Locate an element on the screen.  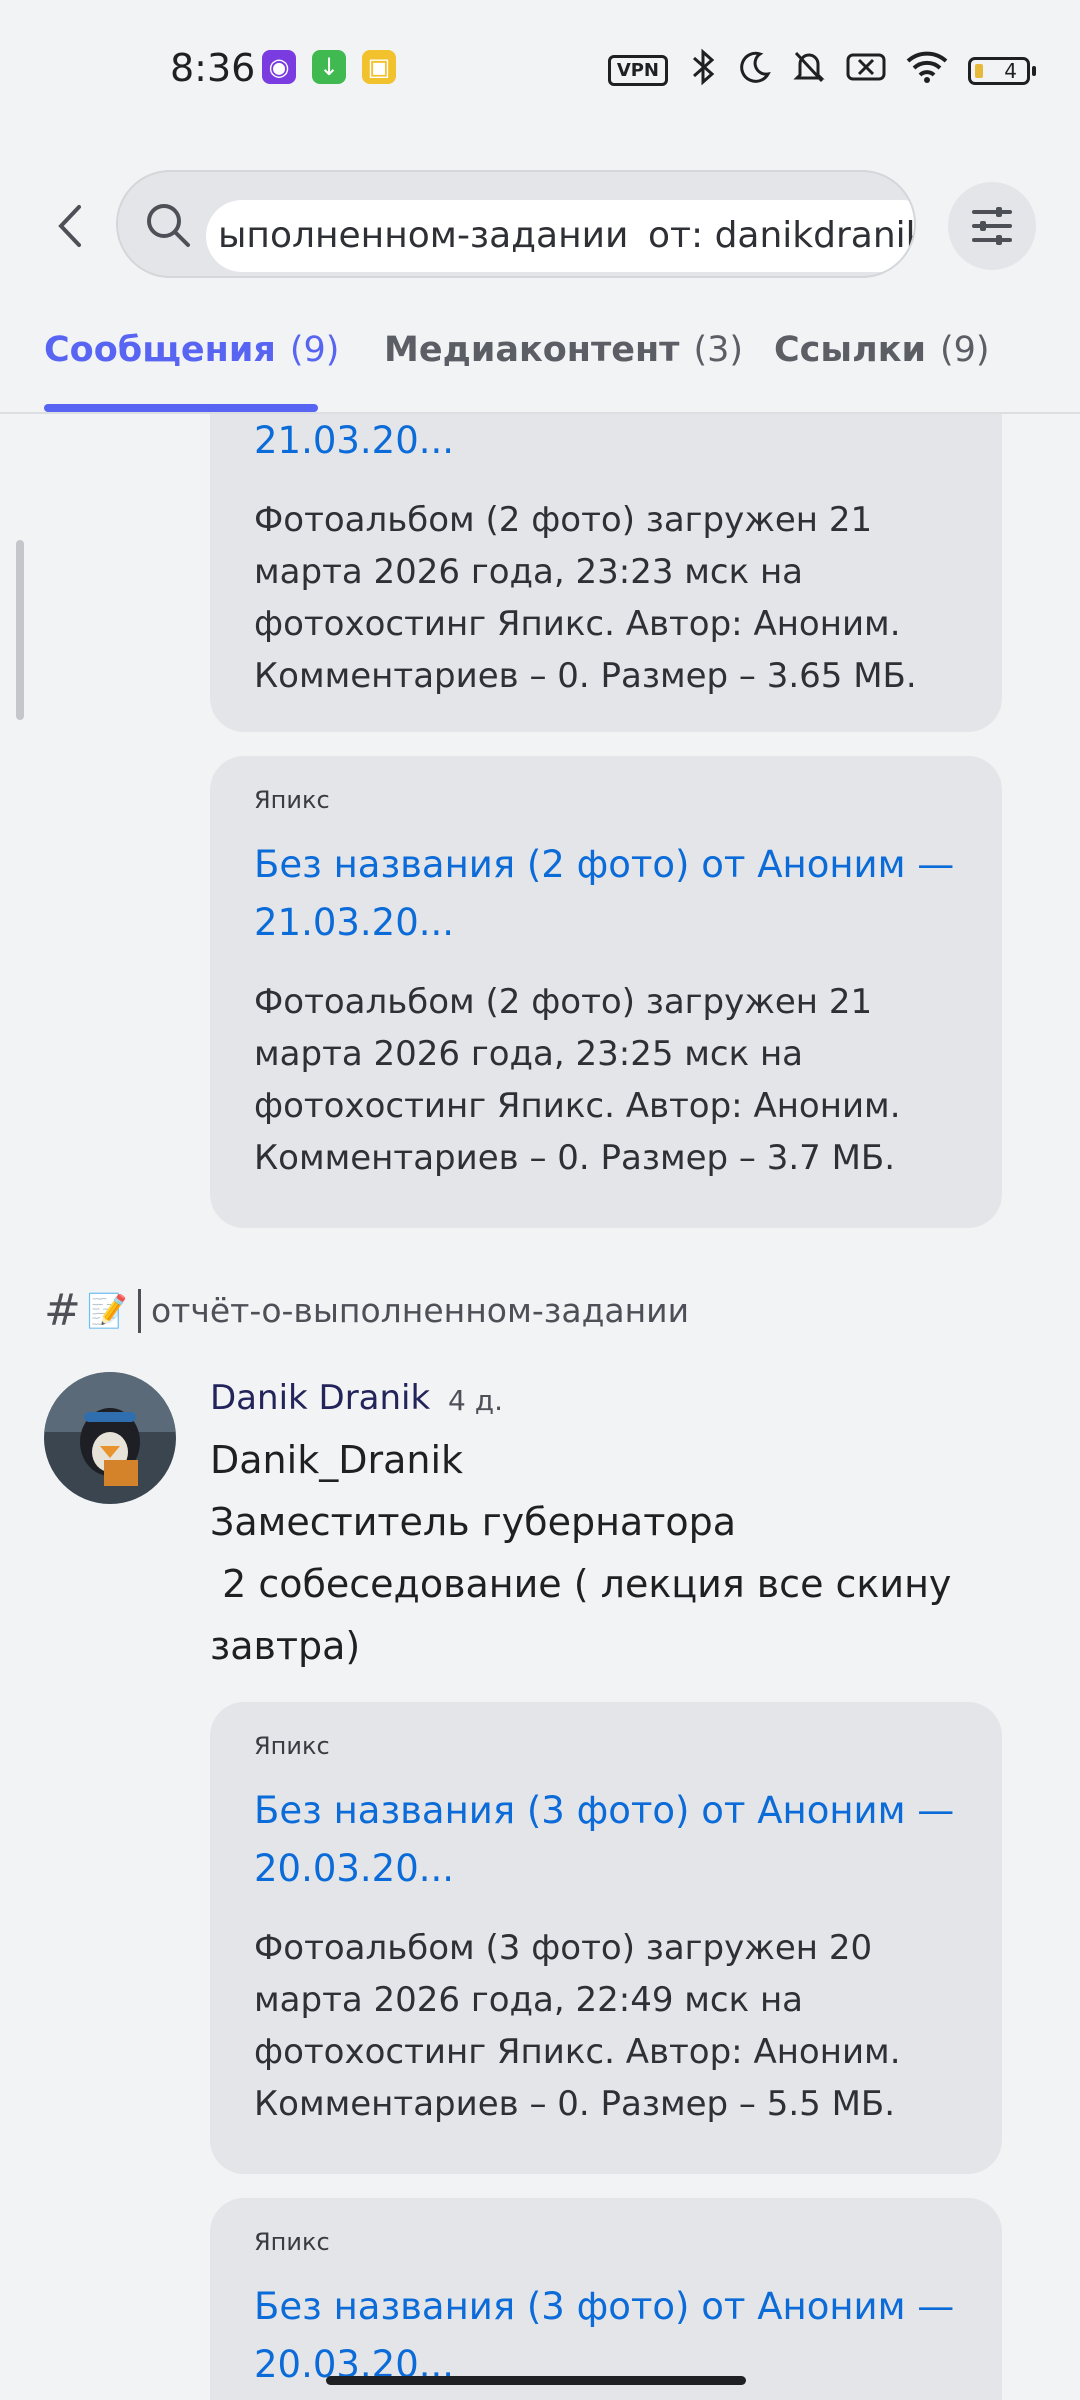
bluetooth-icon is located at coordinates (703, 70).